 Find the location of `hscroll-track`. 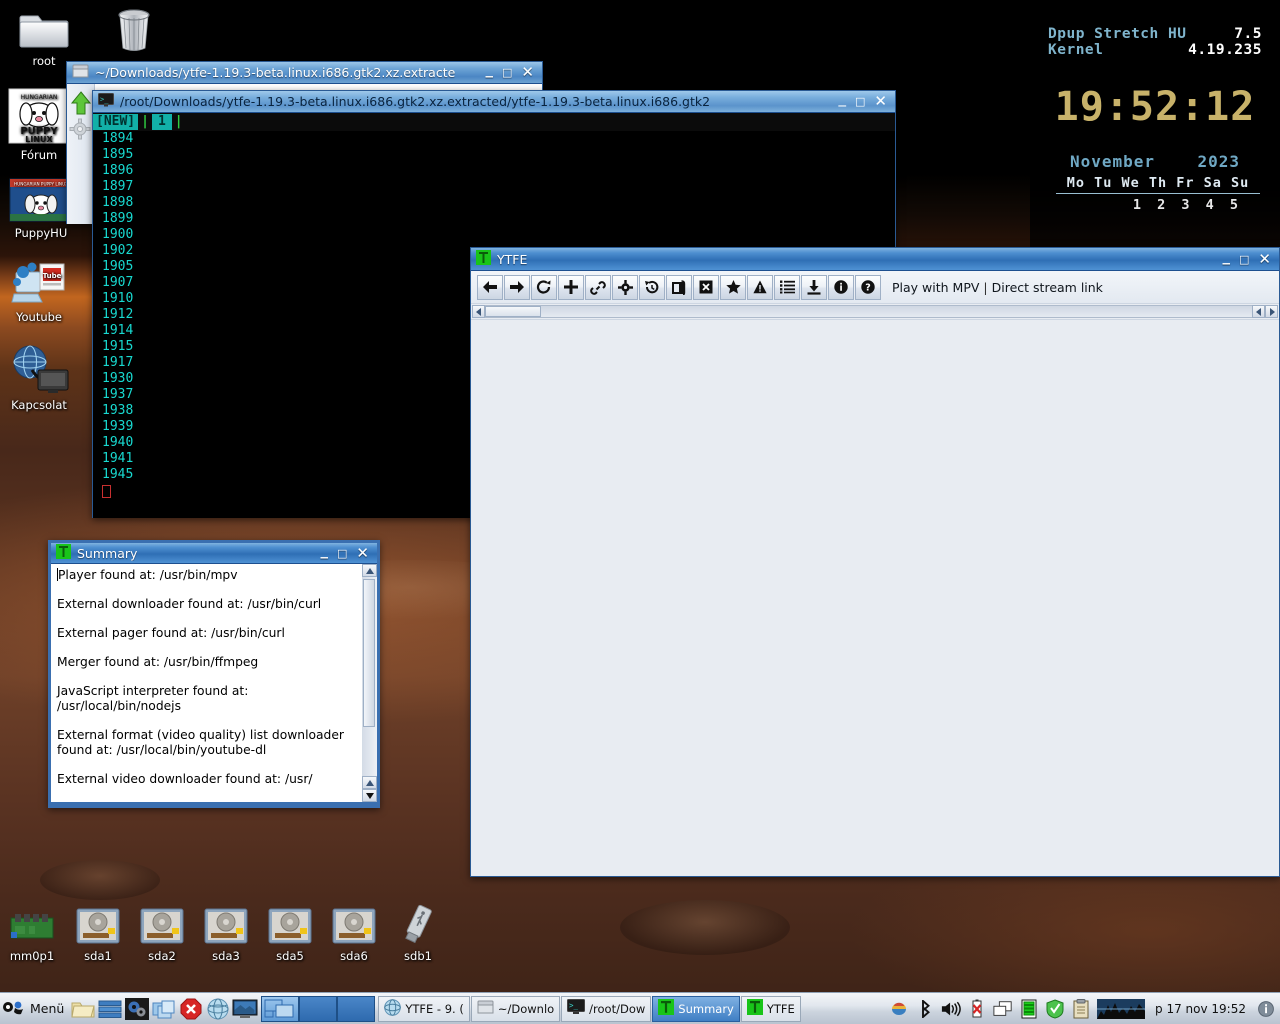

hscroll-track is located at coordinates (868, 311).